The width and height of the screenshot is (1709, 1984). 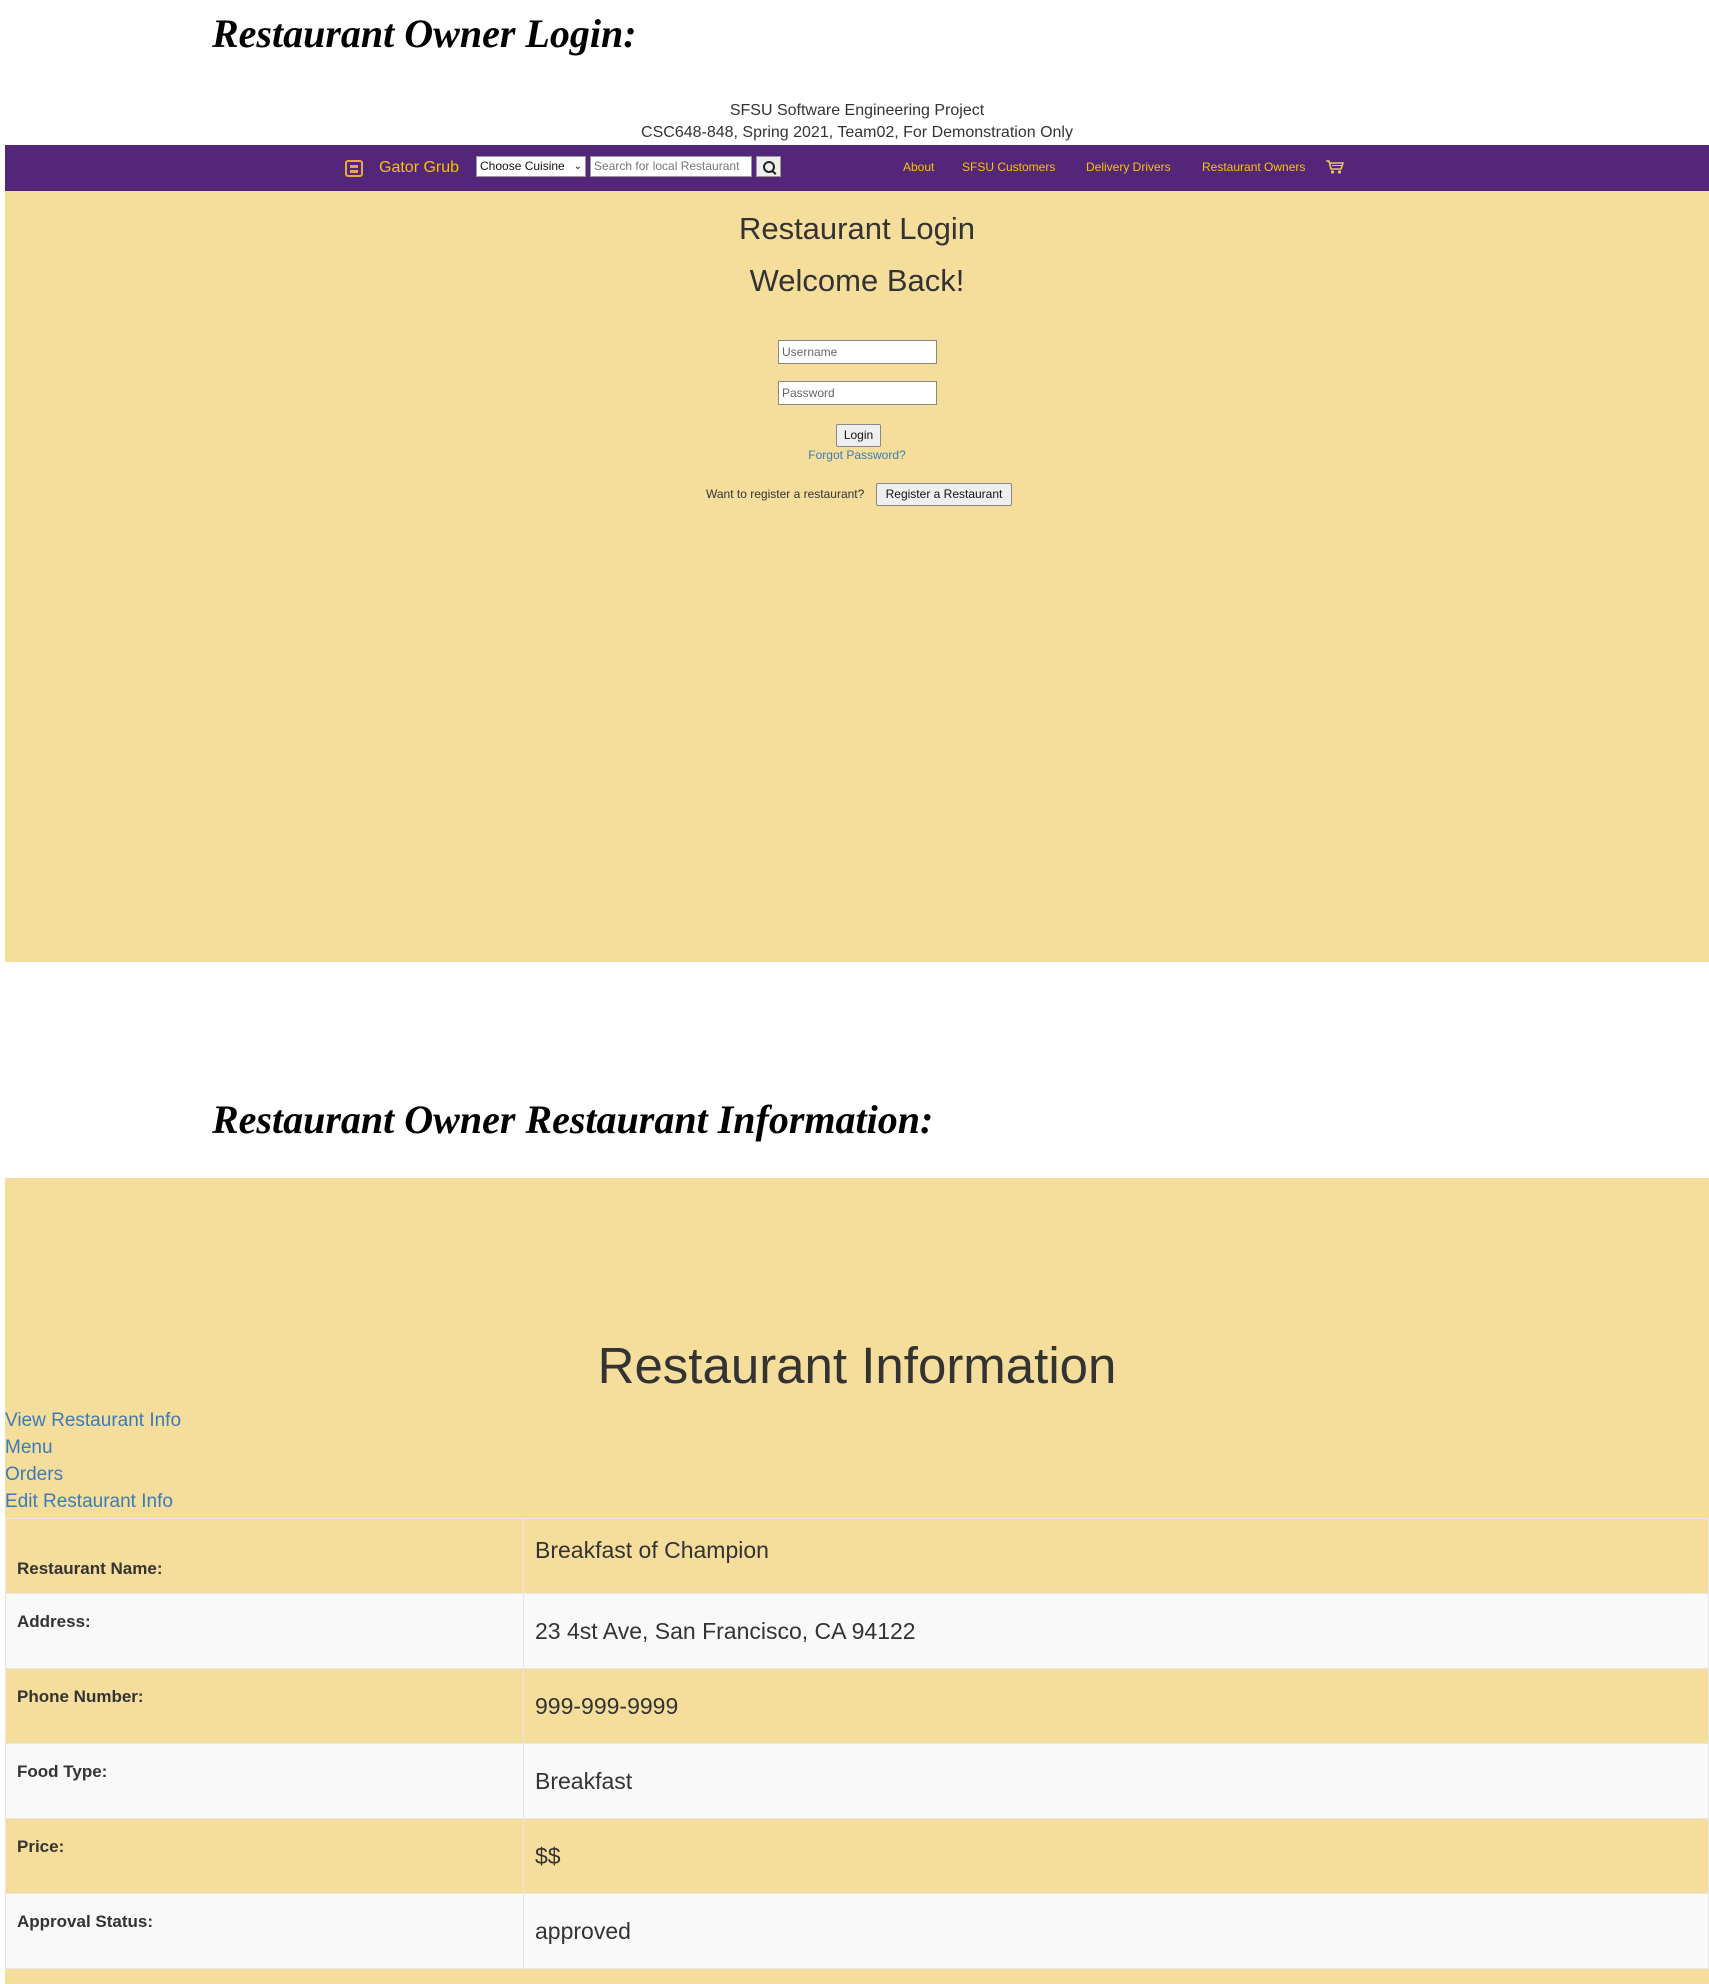 I want to click on search-icon, so click(x=768, y=166).